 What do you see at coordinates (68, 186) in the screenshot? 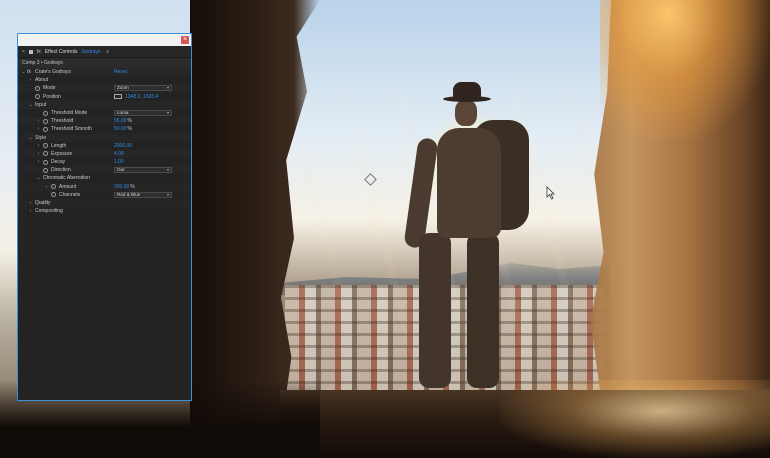
I see `amount-label: Amount` at bounding box center [68, 186].